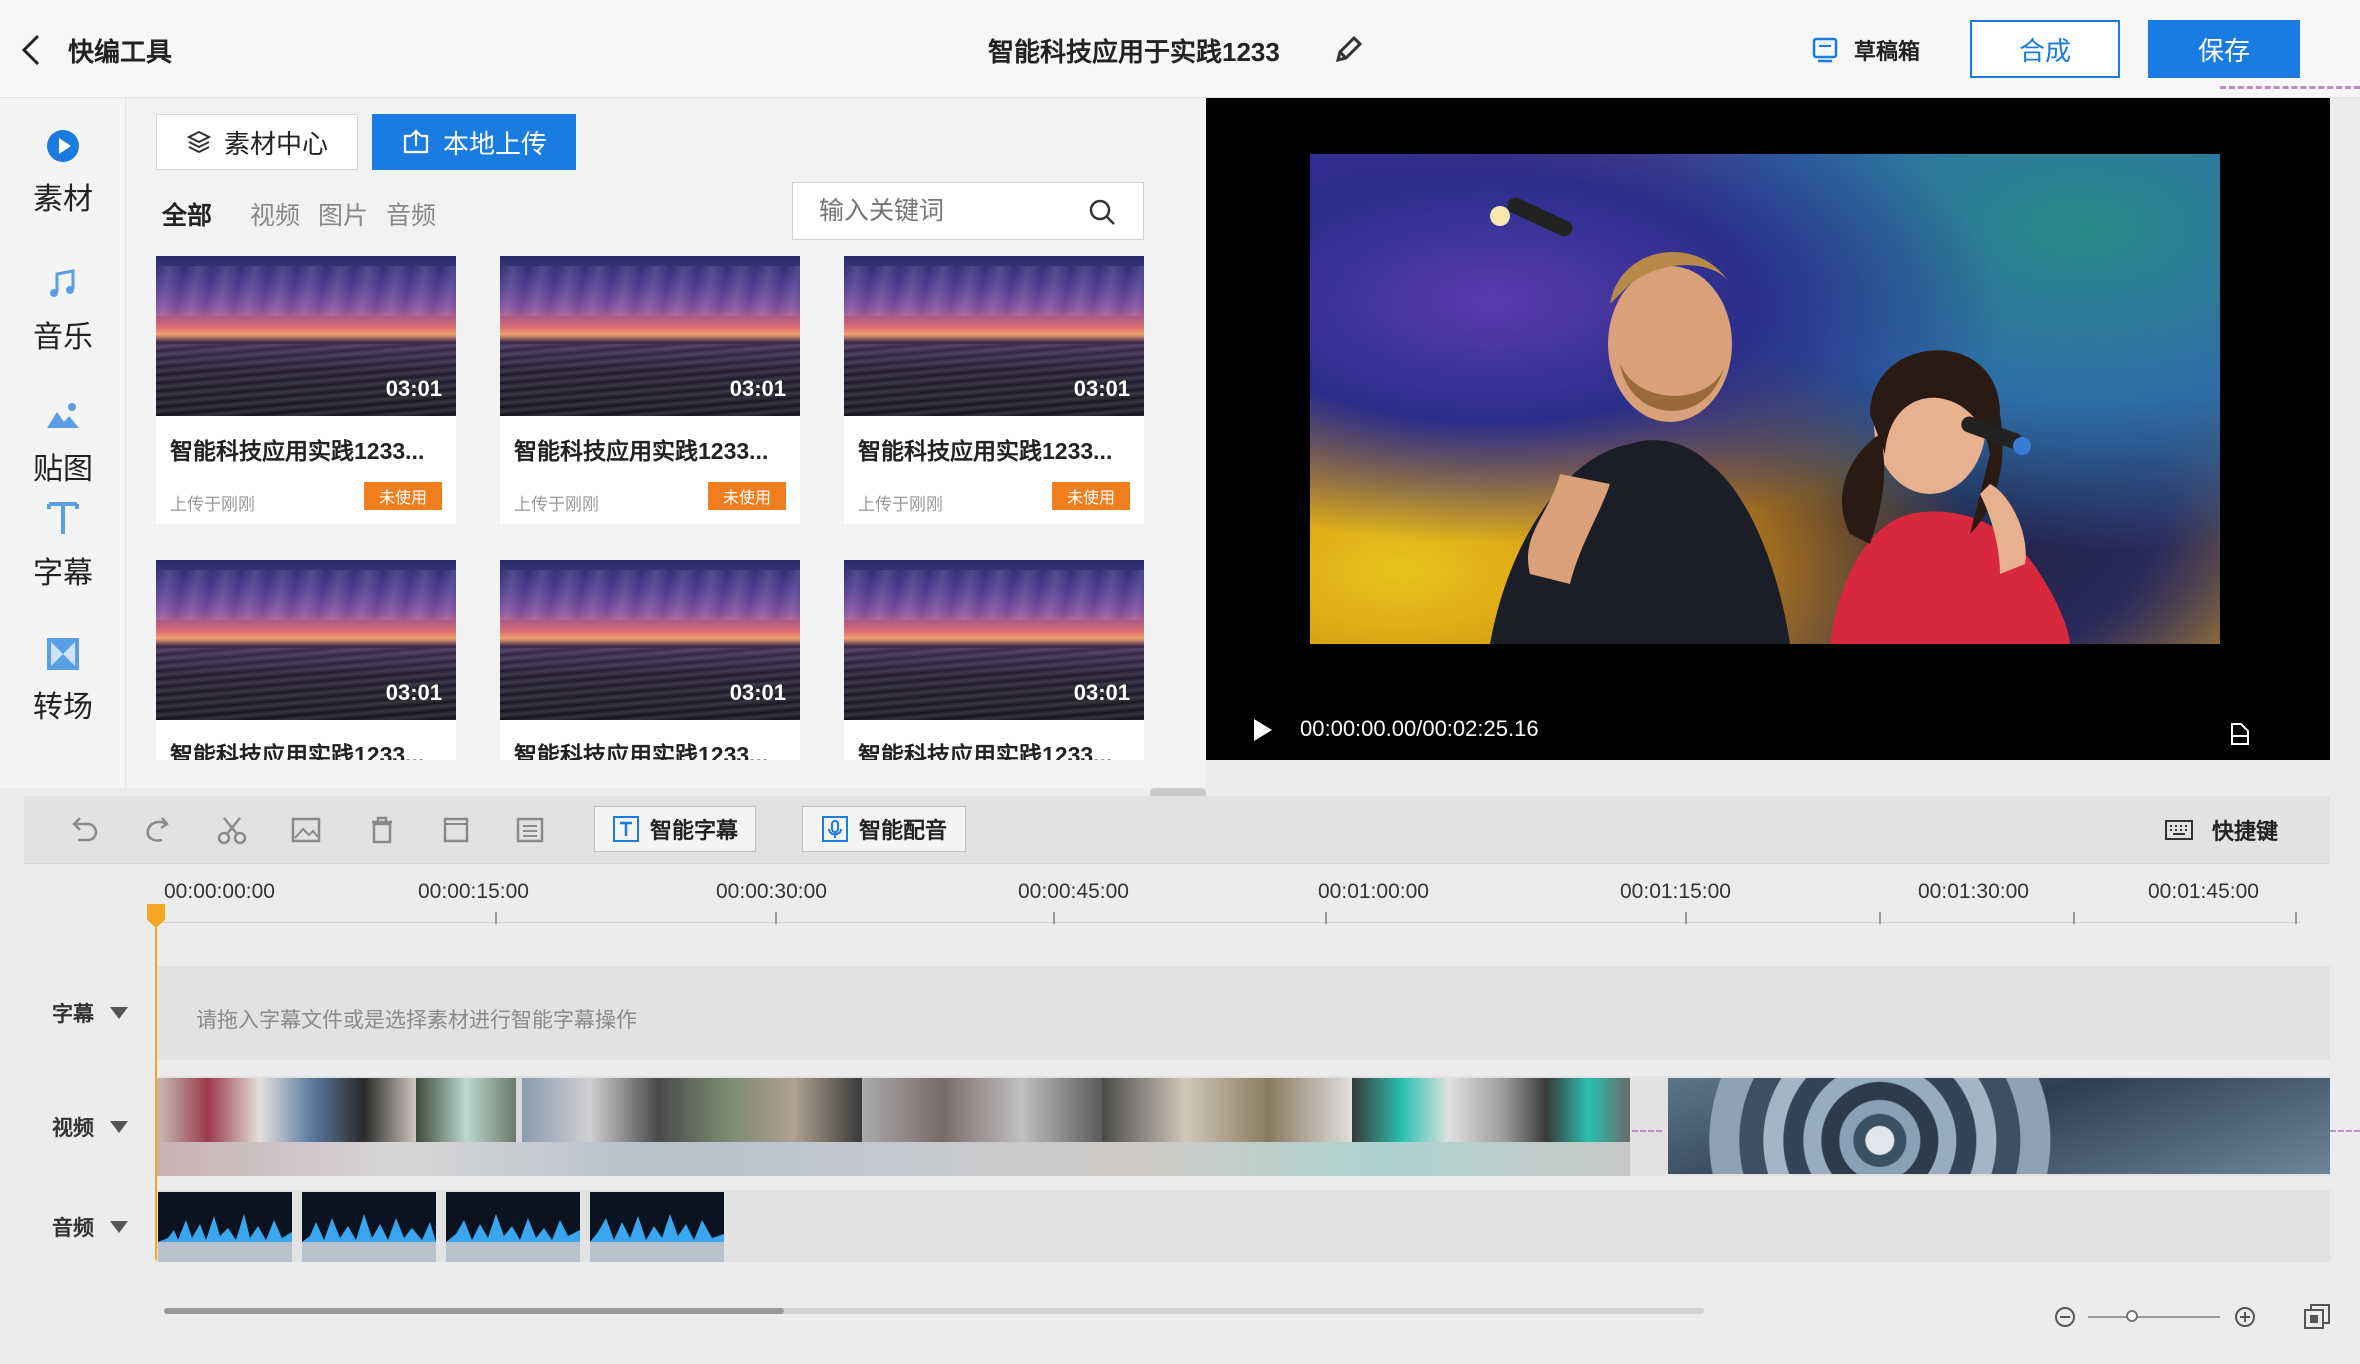 Image resolution: width=2360 pixels, height=1364 pixels. Describe the element at coordinates (84, 830) in the screenshot. I see `undo-icon` at that location.